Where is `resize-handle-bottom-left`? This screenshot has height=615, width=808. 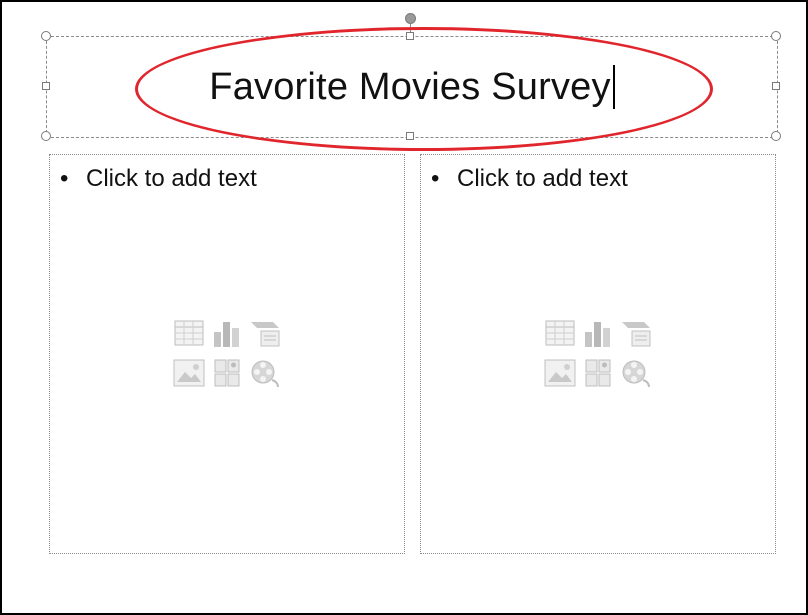
resize-handle-bottom-left is located at coordinates (46, 136).